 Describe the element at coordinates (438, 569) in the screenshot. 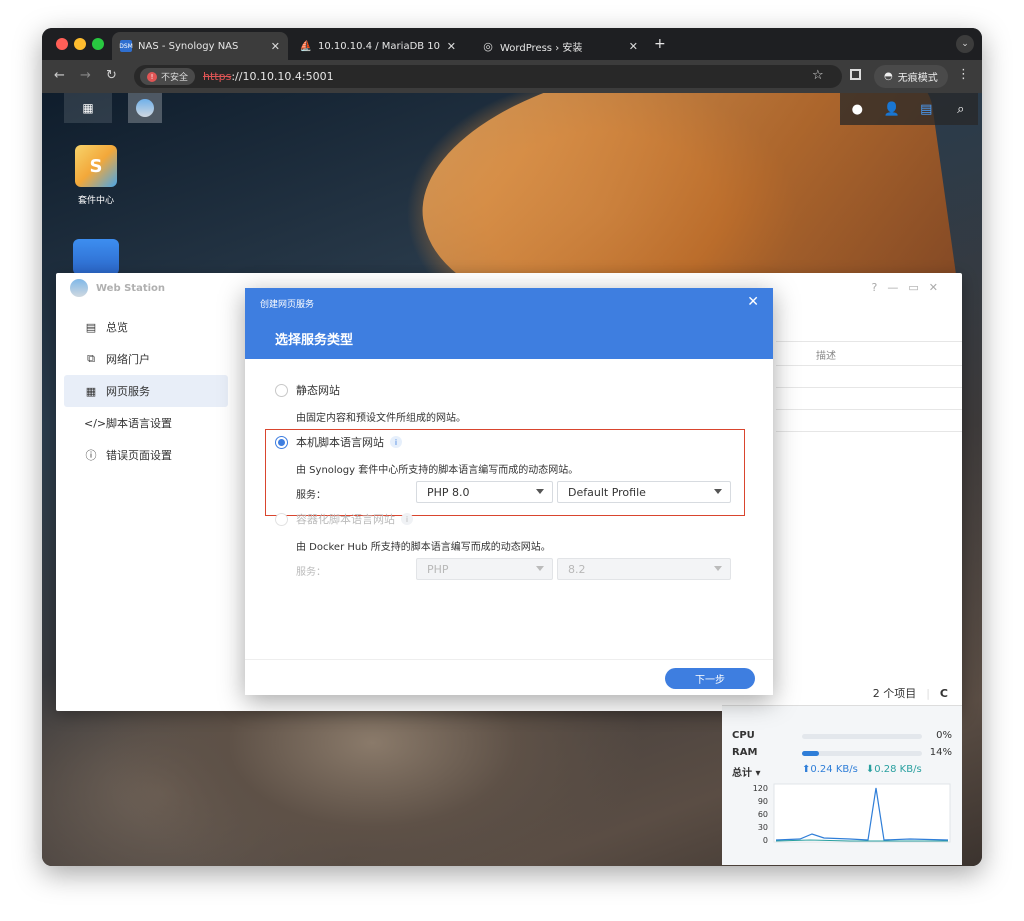

I see `select-value: PHP` at that location.